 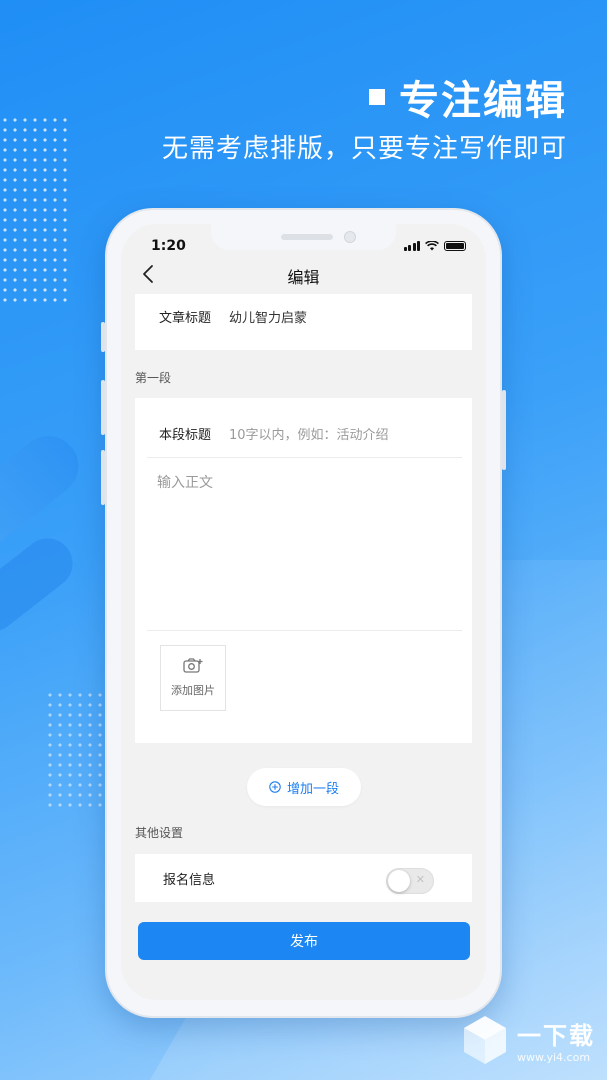 I want to click on other-settings-header: 其他设置, so click(x=159, y=833).